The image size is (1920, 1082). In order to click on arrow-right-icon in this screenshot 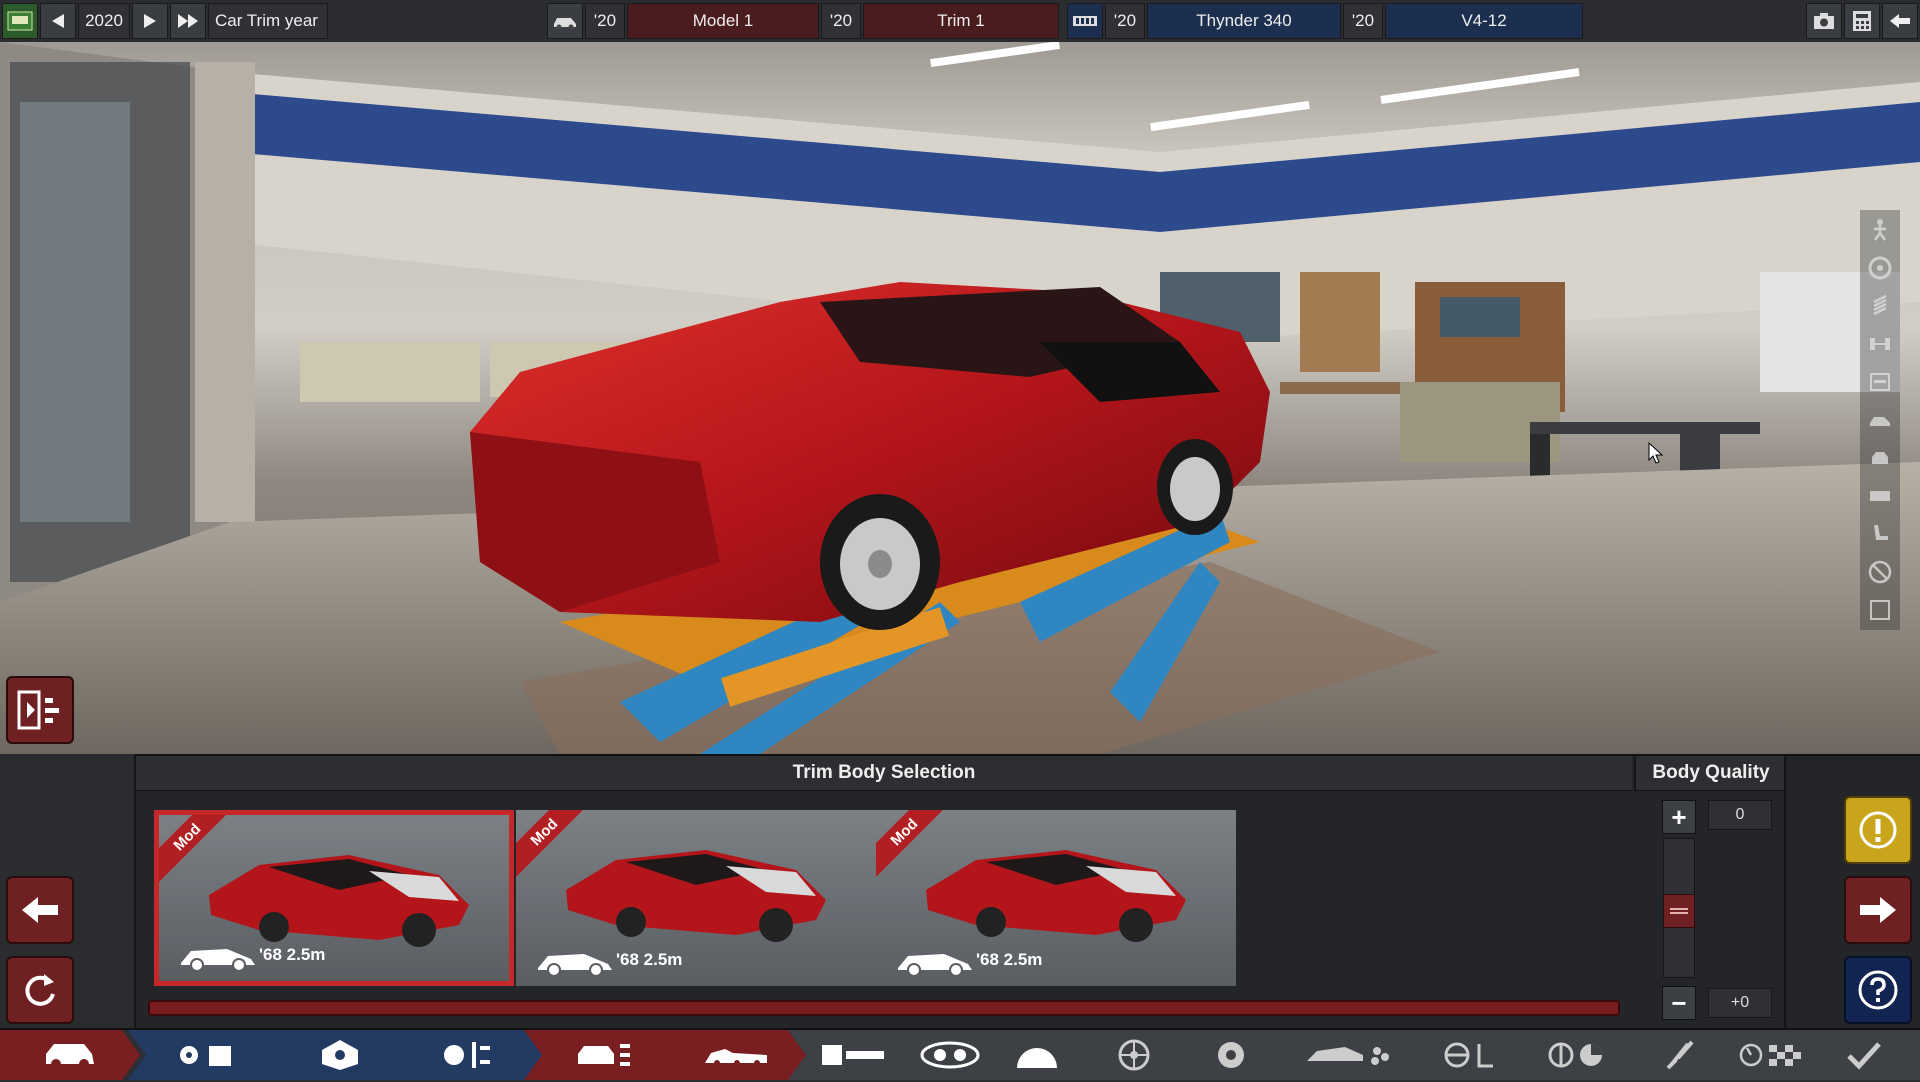, I will do `click(1878, 910)`.